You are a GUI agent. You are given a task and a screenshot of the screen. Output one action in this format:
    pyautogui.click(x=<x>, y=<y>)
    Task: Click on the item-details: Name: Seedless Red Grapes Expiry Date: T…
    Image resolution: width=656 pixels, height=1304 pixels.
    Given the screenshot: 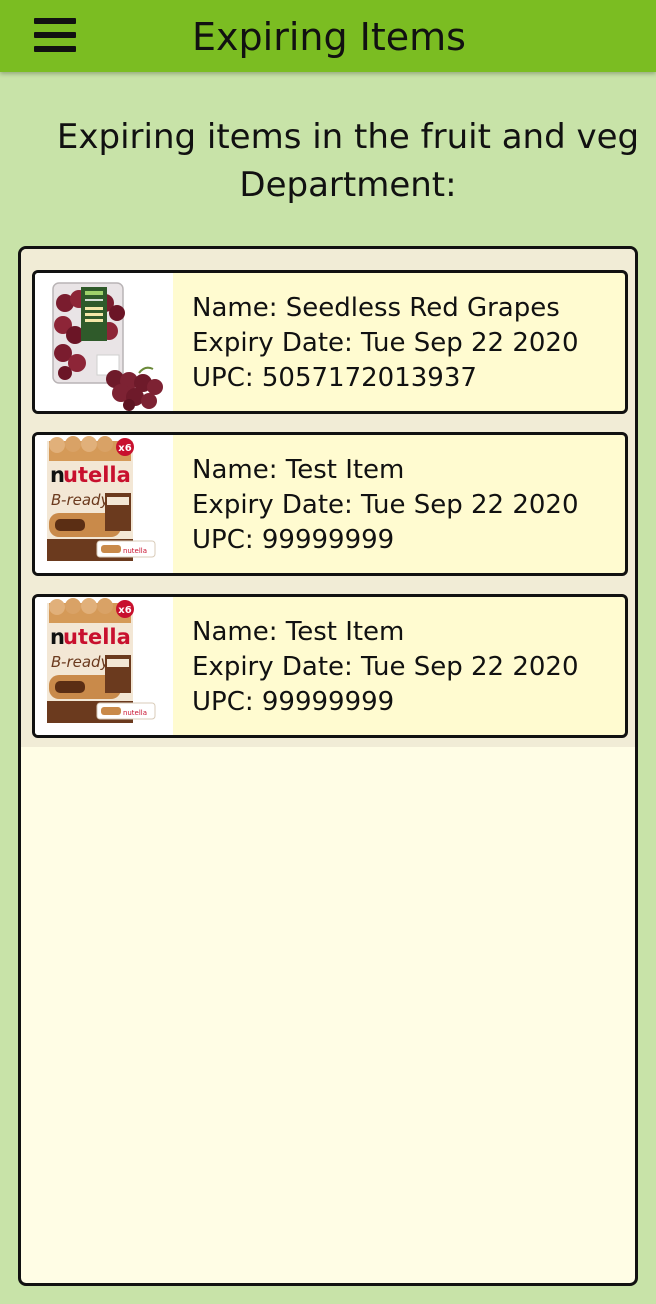 What is the action you would take?
    pyautogui.click(x=385, y=343)
    